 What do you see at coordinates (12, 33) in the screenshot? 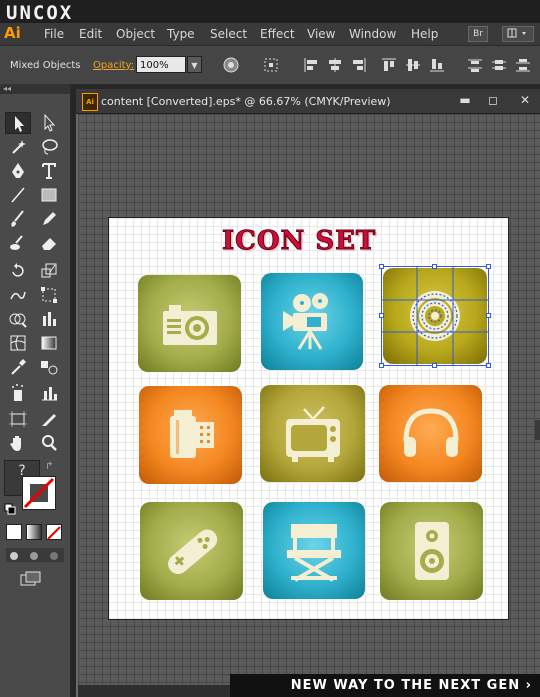
I see `app-logo: Ai` at bounding box center [12, 33].